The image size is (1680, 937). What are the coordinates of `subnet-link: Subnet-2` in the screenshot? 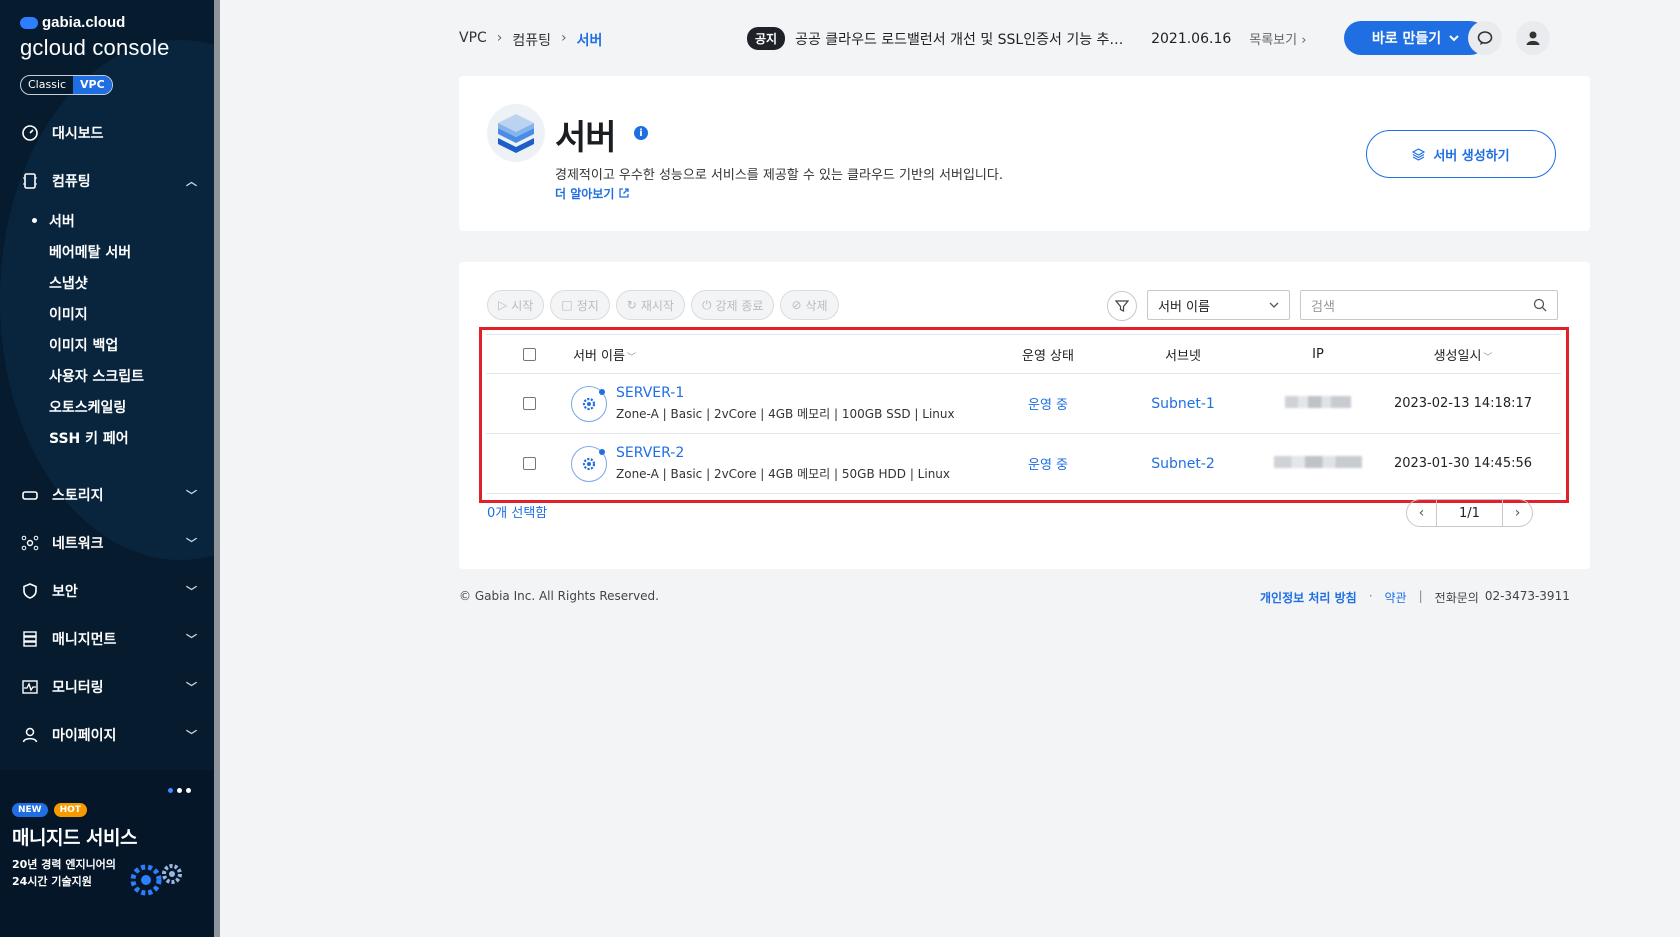 It's located at (1183, 464).